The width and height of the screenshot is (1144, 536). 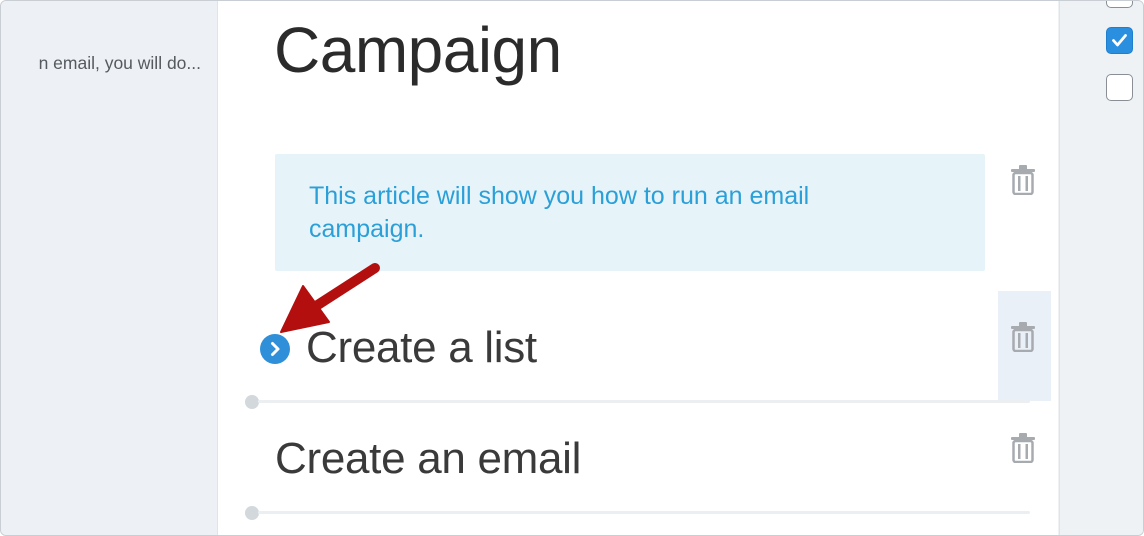 I want to click on delete-info-block-trash-icon, so click(x=1023, y=180).